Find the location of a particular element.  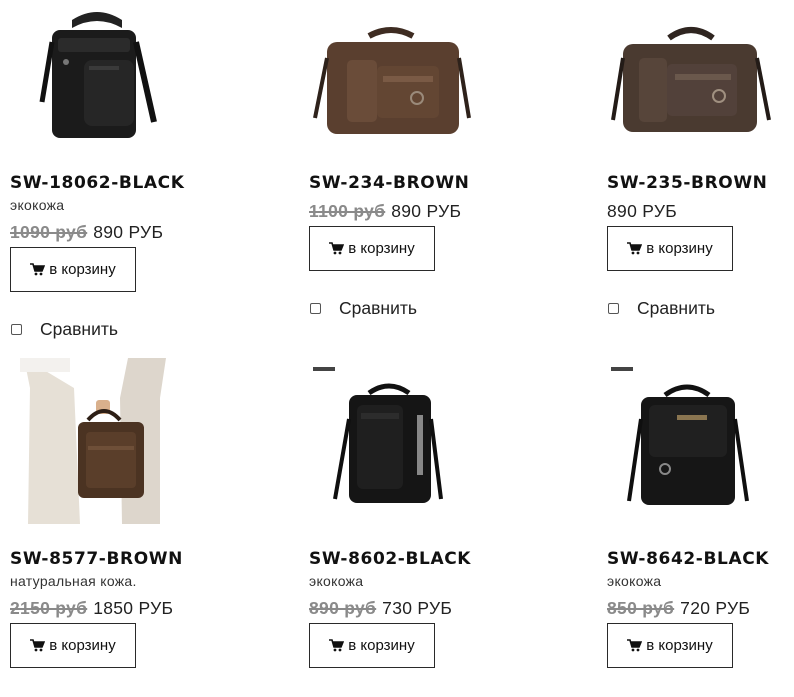

product-title: SW-18062-BLACK is located at coordinates (97, 183).